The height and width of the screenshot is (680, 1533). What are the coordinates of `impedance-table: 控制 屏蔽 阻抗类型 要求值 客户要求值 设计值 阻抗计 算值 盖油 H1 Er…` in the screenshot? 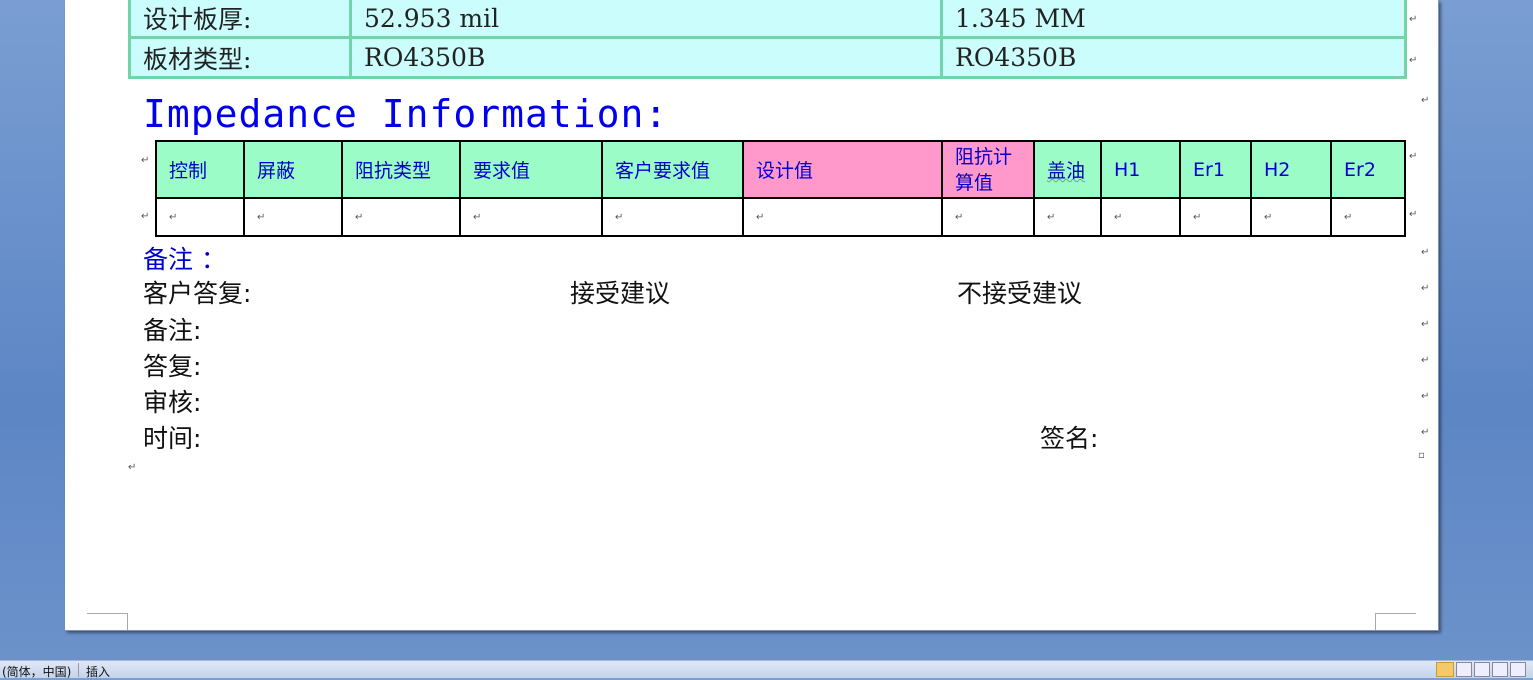 It's located at (780, 188).